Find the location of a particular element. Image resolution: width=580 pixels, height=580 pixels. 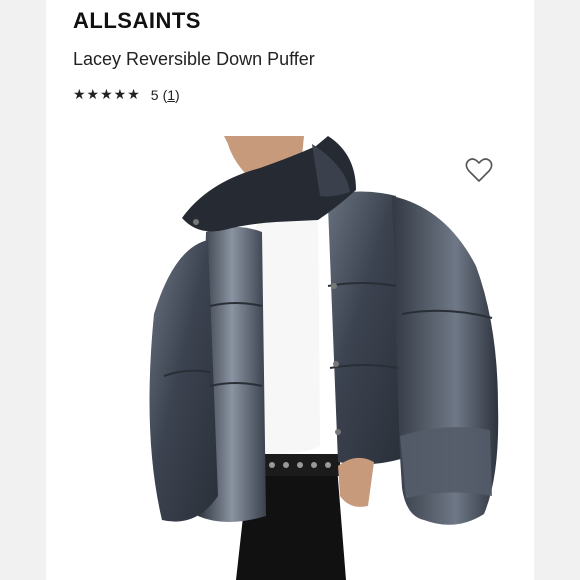

review-count: (1) is located at coordinates (171, 94).